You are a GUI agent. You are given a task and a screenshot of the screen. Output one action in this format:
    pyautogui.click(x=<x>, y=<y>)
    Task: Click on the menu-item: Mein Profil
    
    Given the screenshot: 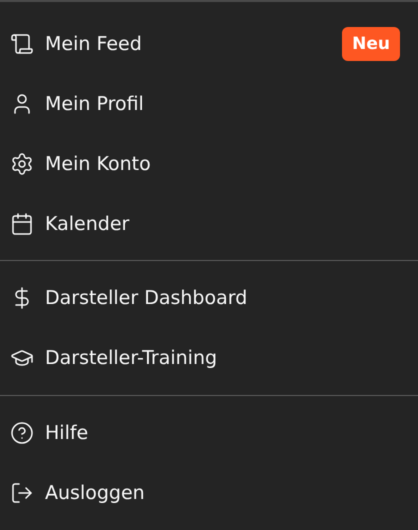 What is the action you would take?
    pyautogui.click(x=209, y=104)
    